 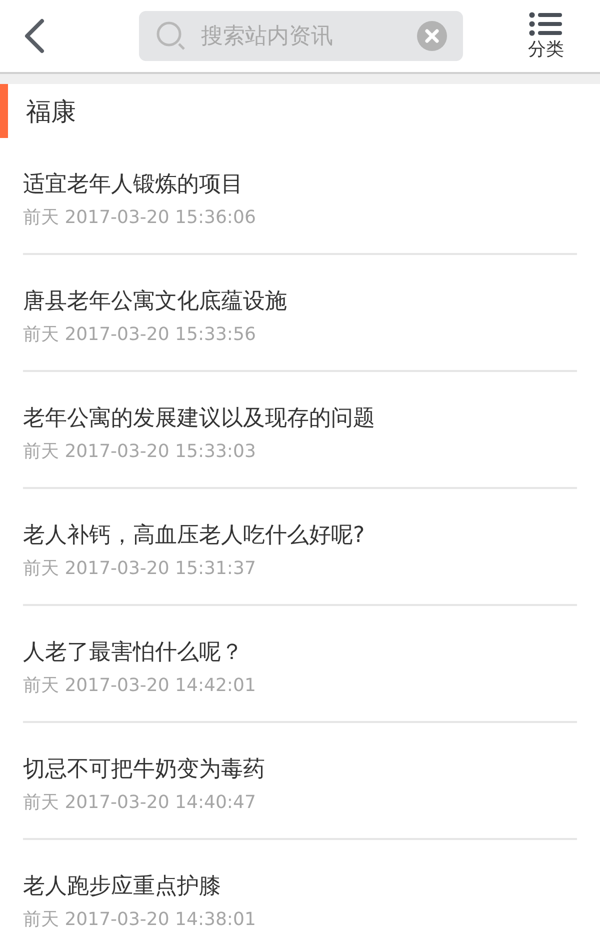 What do you see at coordinates (300, 419) in the screenshot?
I see `article-title: 老年公寓的发展建议以及现存的问题` at bounding box center [300, 419].